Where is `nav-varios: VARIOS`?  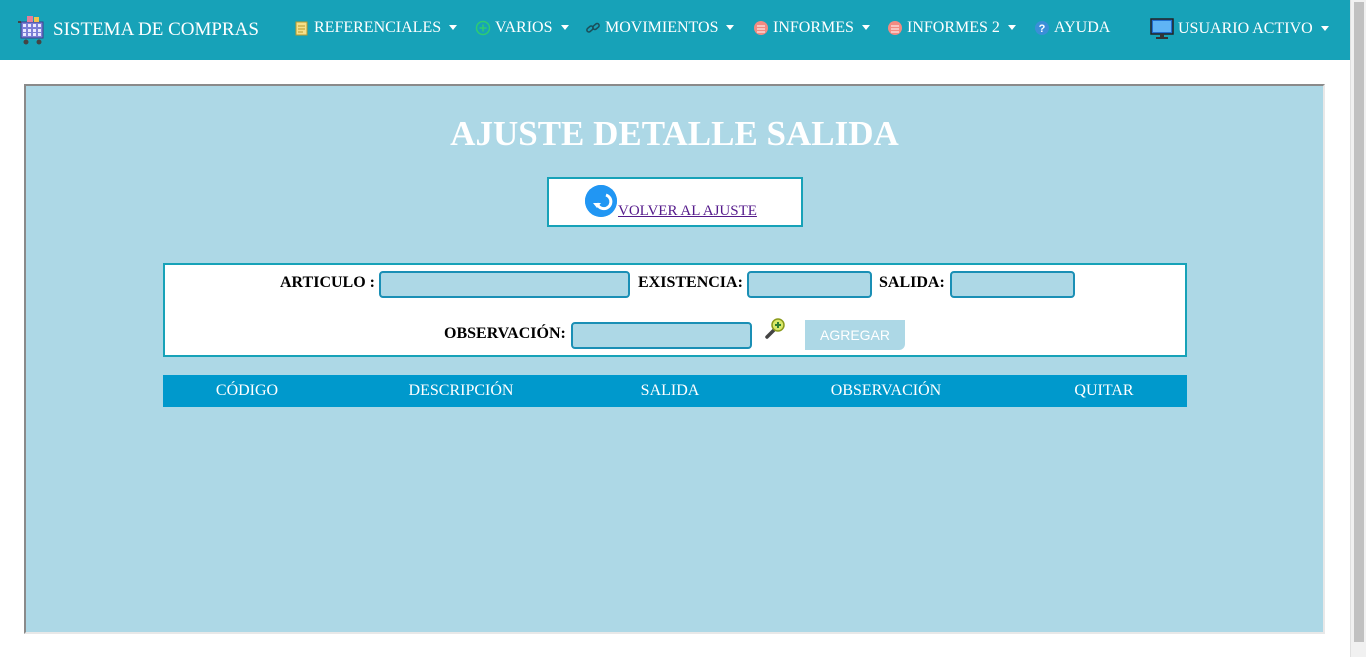 nav-varios: VARIOS is located at coordinates (522, 28).